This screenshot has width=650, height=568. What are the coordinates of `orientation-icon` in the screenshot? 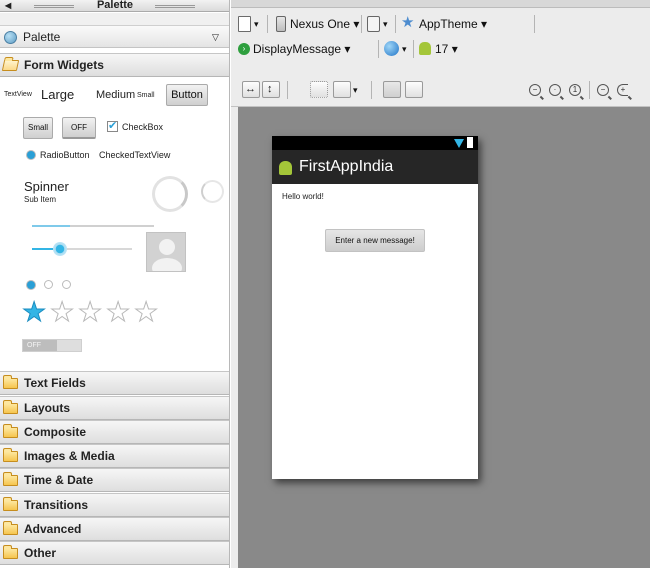 It's located at (373, 24).